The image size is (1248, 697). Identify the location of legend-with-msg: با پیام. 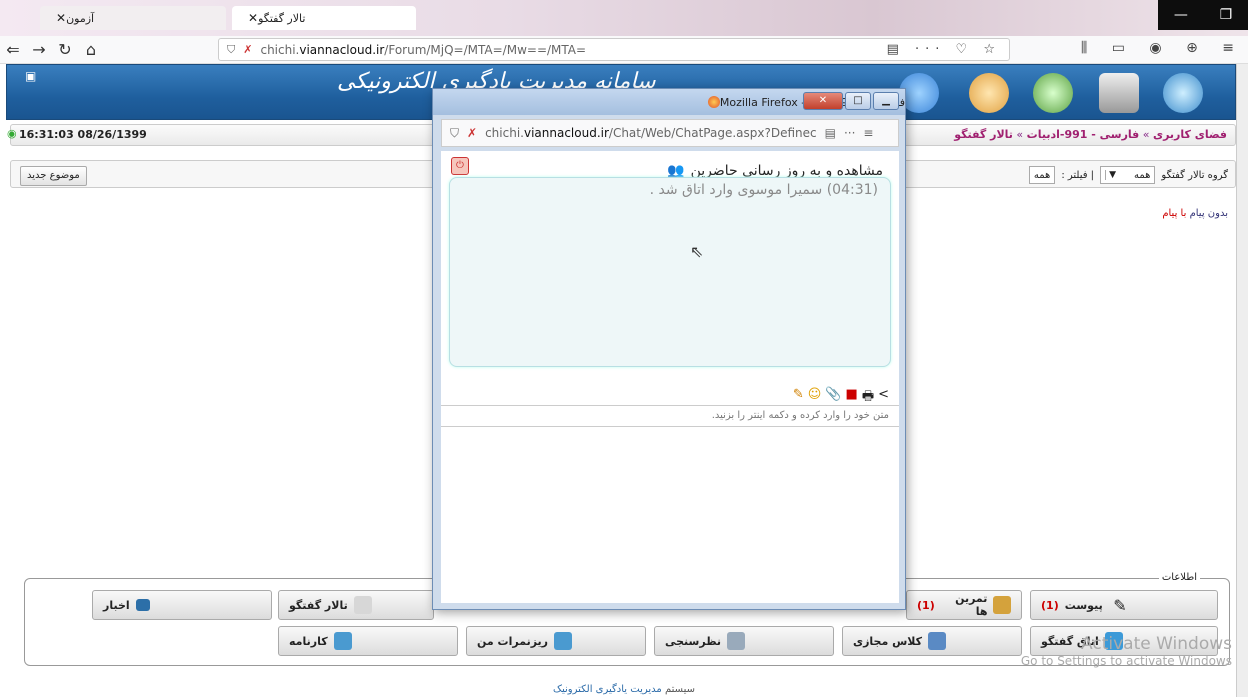
(1174, 213).